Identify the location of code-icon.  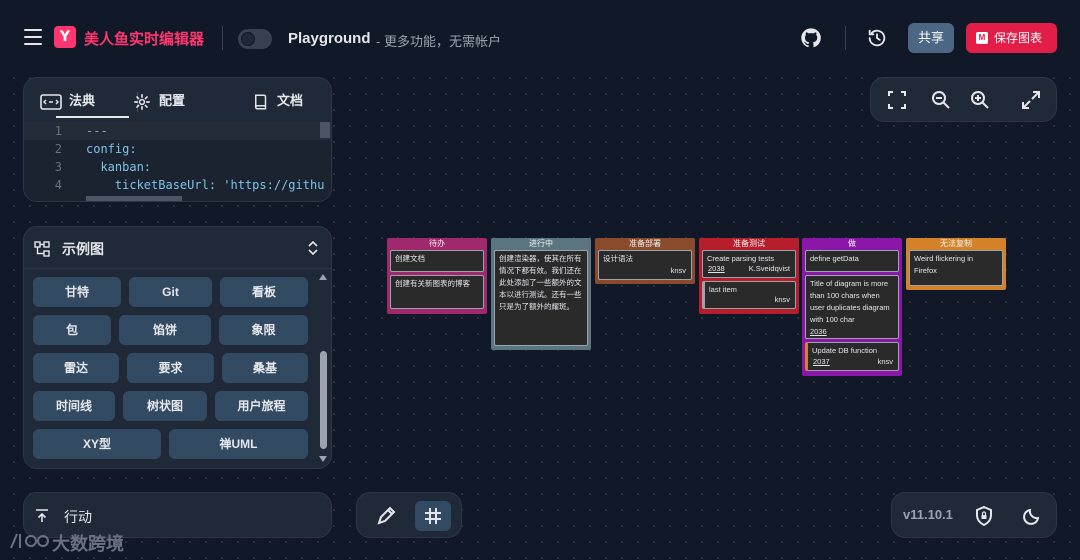
(51, 101).